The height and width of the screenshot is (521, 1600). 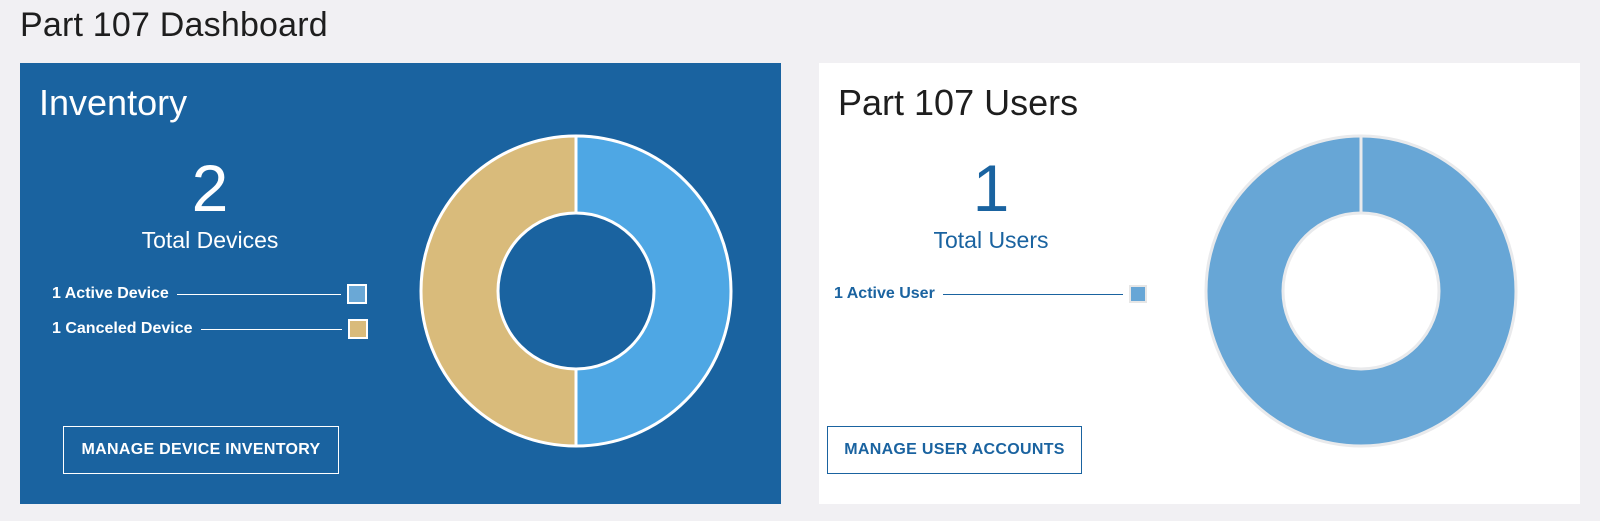 I want to click on legend-canceled-device-label: 1 Canceled Device, so click(x=122, y=328).